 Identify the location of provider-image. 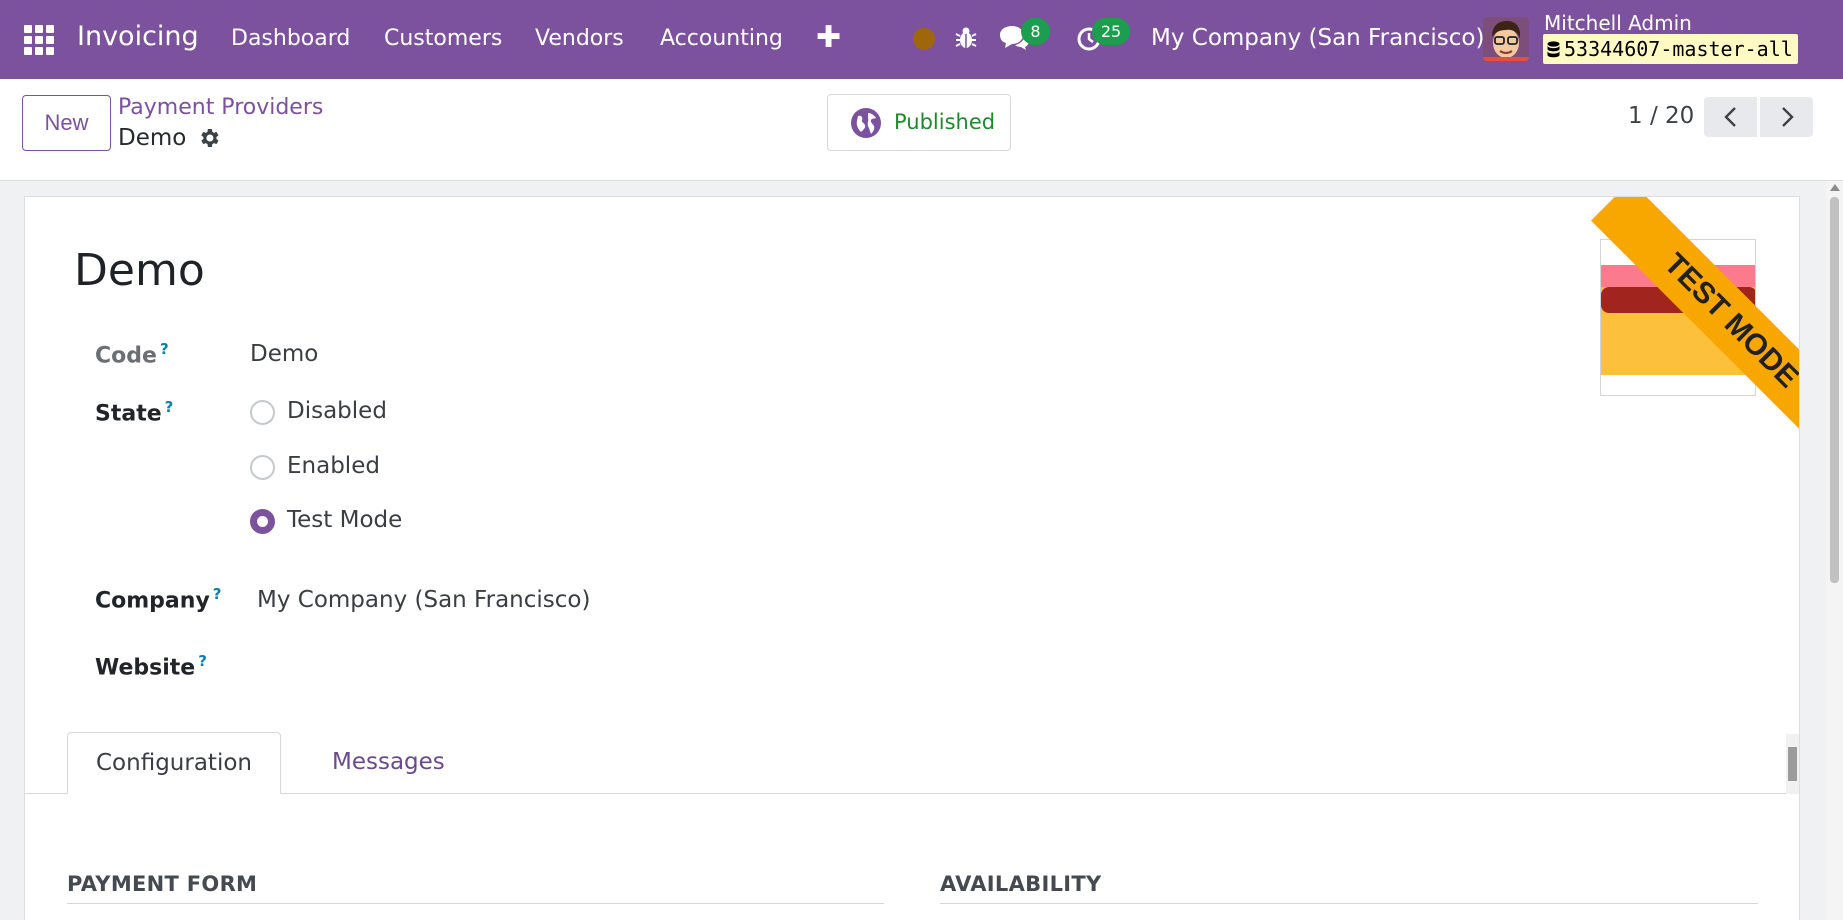
(1678, 317).